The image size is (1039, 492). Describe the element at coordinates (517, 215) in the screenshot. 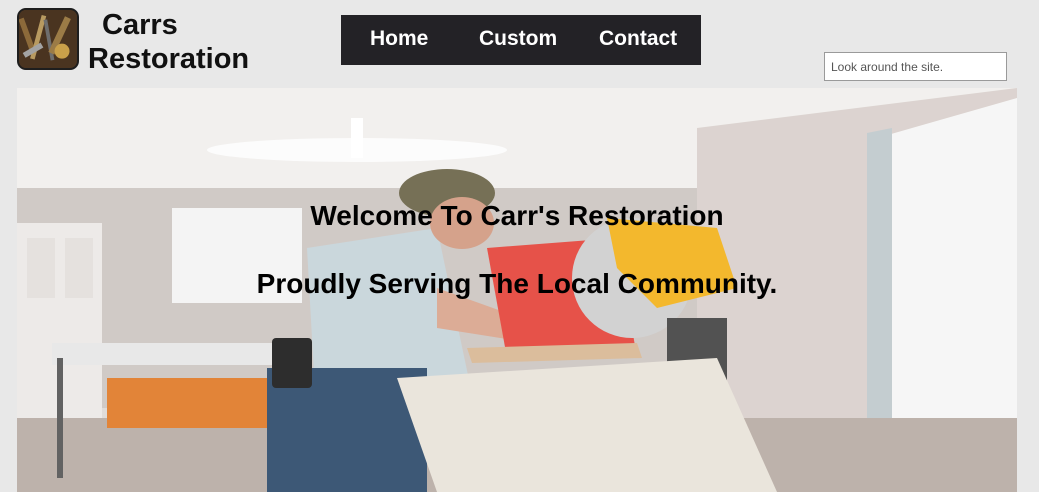

I see `hero-heading: Welcome To Carr's Restoration` at that location.